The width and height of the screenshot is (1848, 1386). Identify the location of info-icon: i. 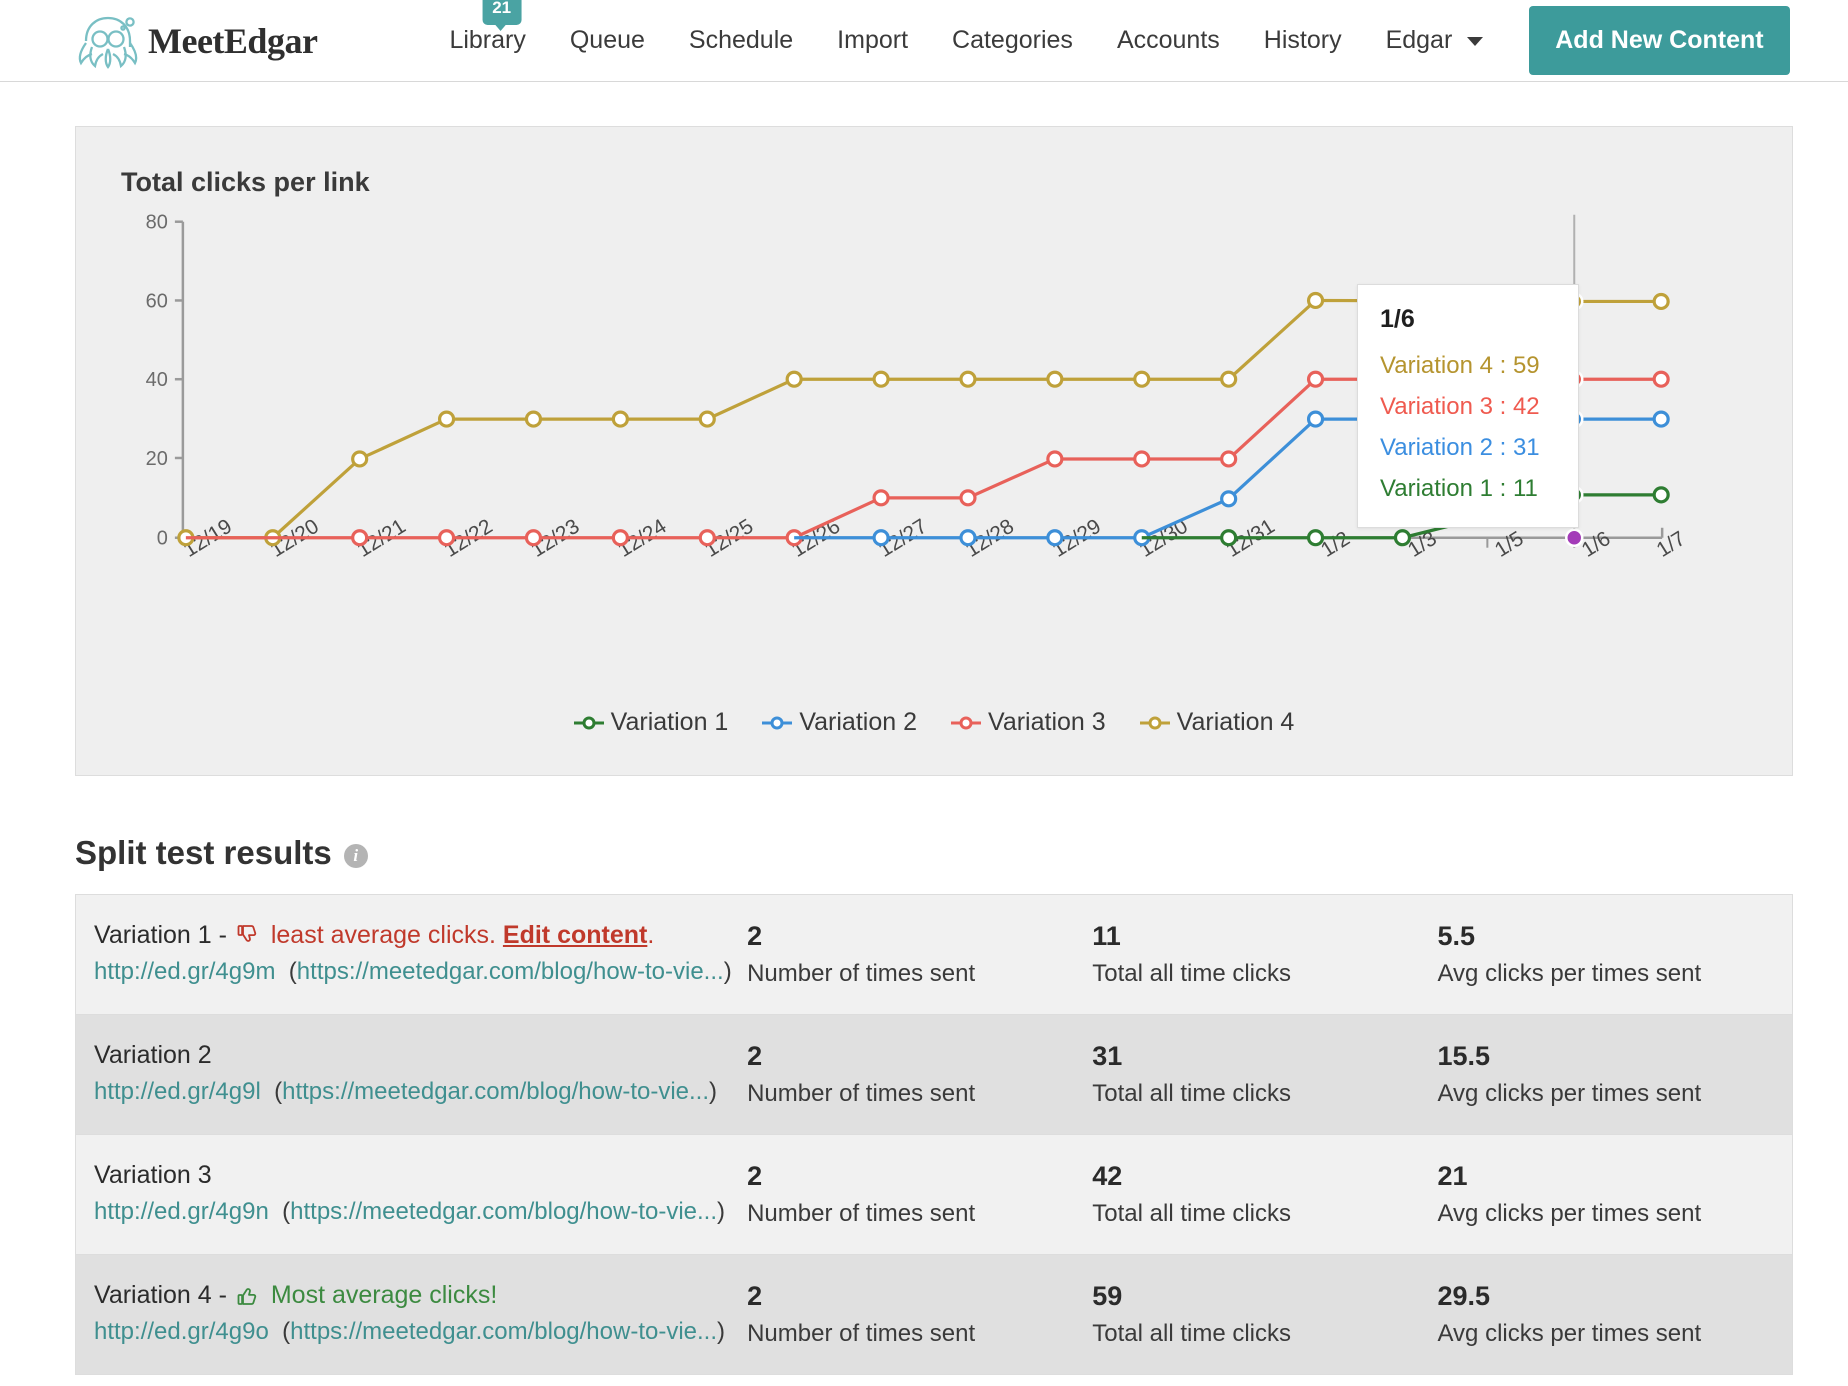
(355, 856).